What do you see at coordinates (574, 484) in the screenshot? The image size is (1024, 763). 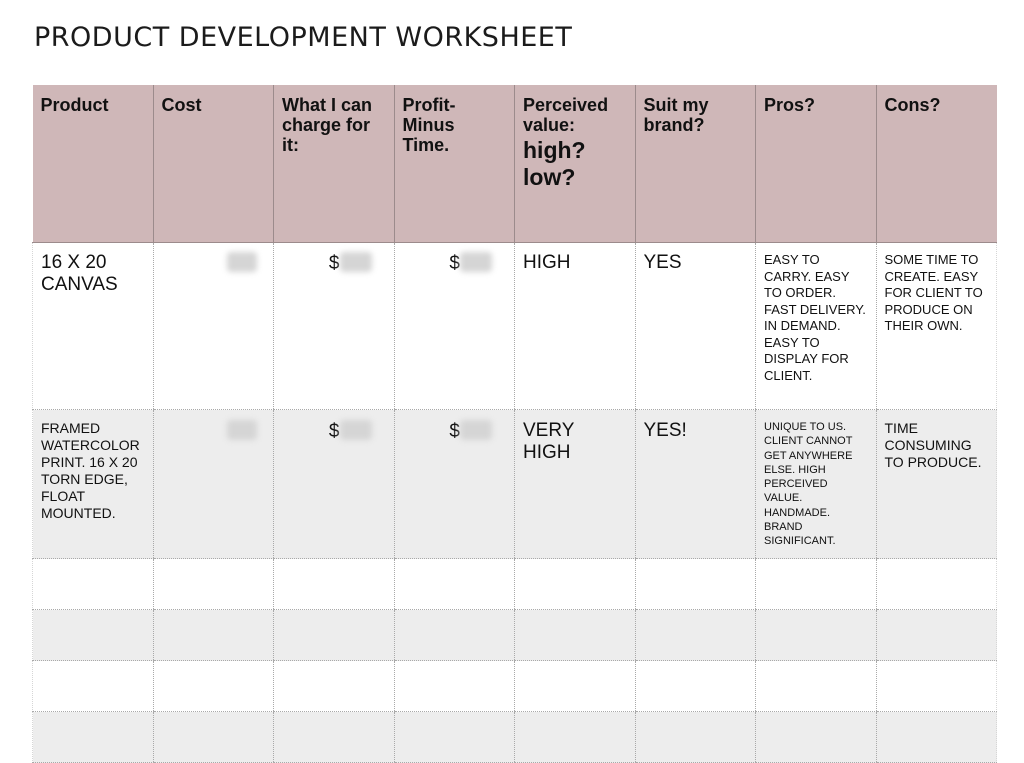 I see `cell-perceived: VERY HIGH` at bounding box center [574, 484].